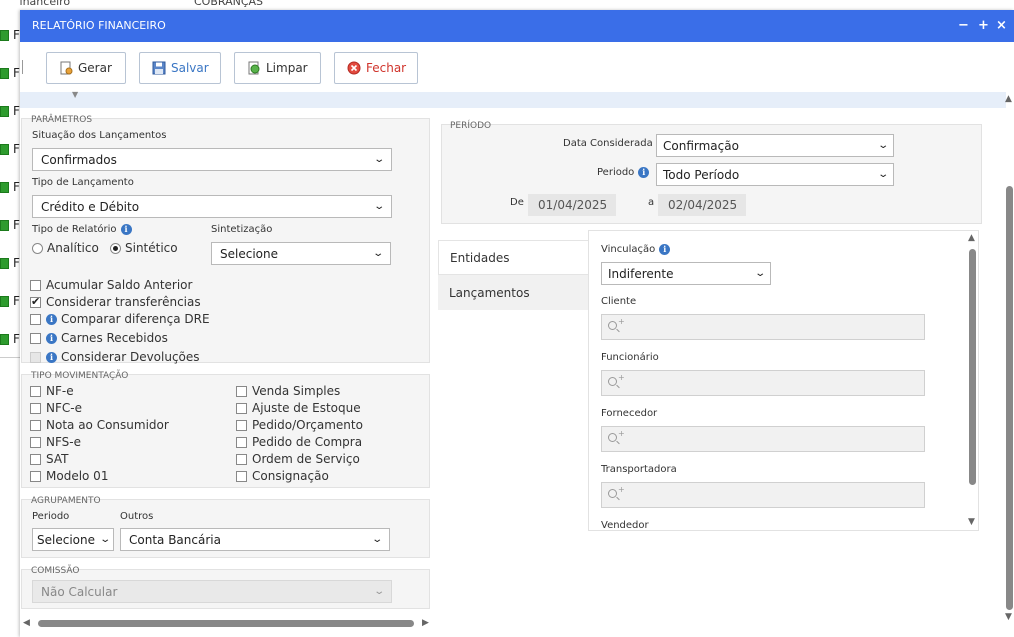 The image size is (1014, 637). I want to click on ordem-servico-checkbox: Ordem de Serviço, so click(298, 459).